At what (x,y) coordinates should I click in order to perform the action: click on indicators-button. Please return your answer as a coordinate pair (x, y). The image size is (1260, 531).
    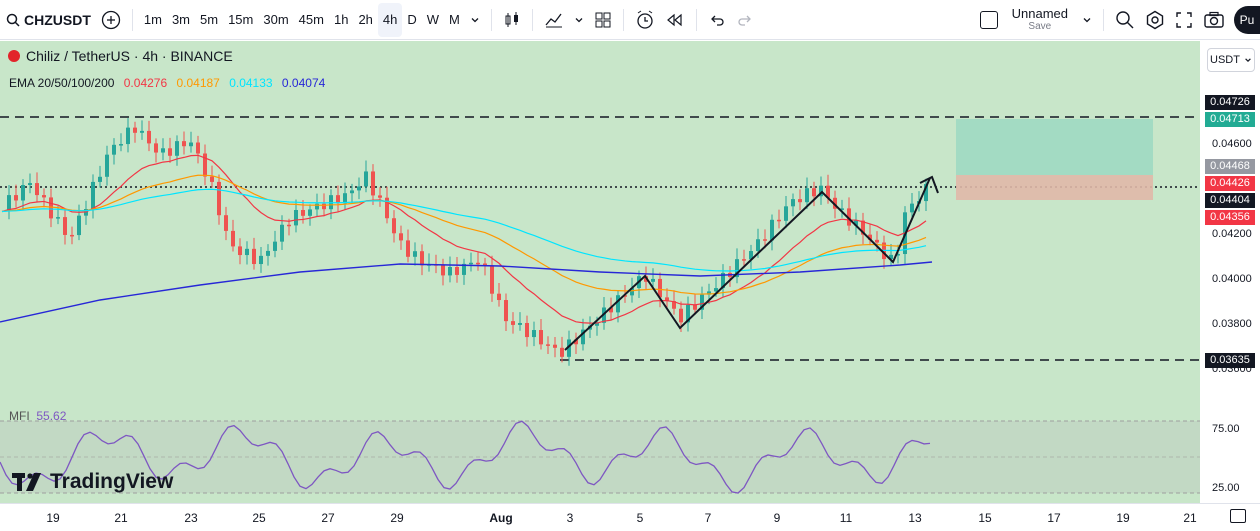
    Looking at the image, I should click on (554, 20).